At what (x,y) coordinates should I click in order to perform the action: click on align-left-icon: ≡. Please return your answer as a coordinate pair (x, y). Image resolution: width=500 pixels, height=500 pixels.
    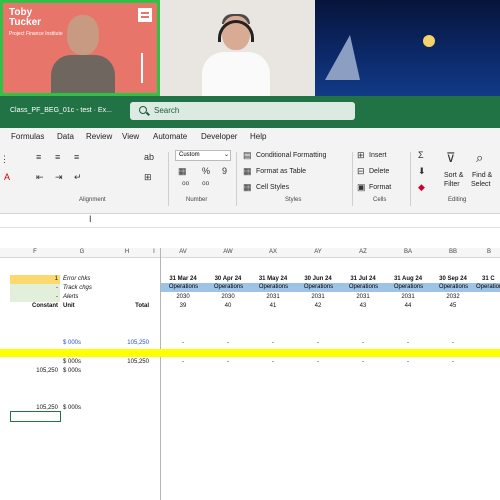
    Looking at the image, I should click on (38, 157).